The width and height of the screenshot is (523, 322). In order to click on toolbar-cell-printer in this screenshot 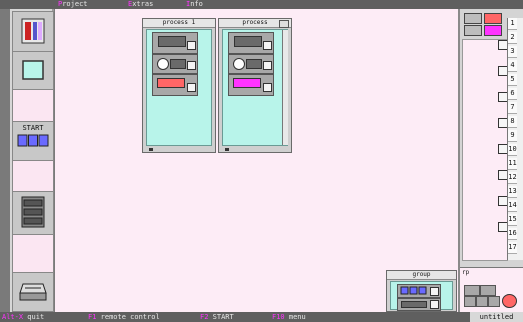, I will do `click(33, 292)`.